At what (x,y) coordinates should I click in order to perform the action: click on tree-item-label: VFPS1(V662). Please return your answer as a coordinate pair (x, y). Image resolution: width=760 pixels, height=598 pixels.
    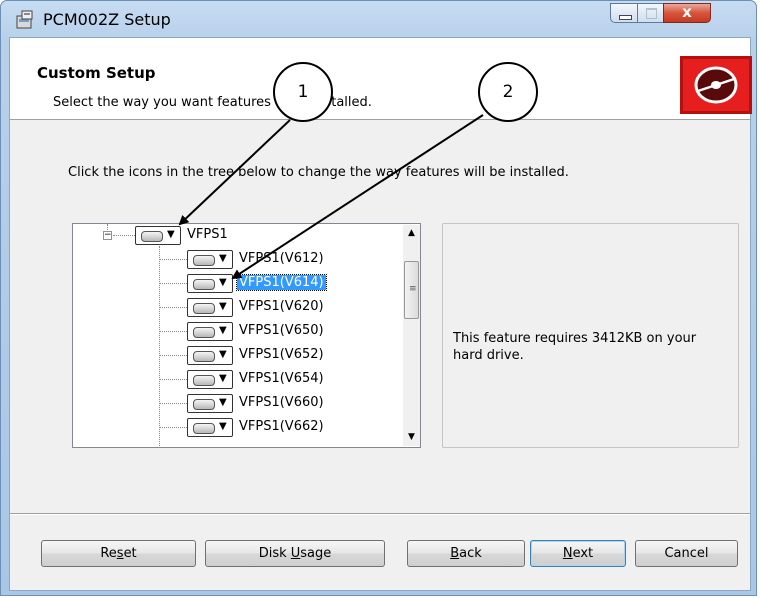
    Looking at the image, I should click on (281, 426).